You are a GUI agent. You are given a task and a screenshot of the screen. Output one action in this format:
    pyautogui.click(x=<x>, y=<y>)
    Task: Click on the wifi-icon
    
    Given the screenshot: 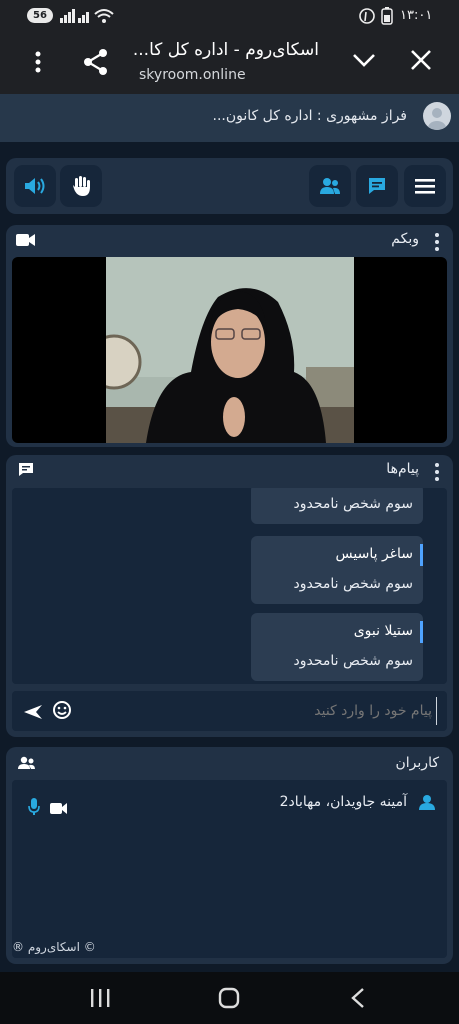 What is the action you would take?
    pyautogui.click(x=104, y=16)
    